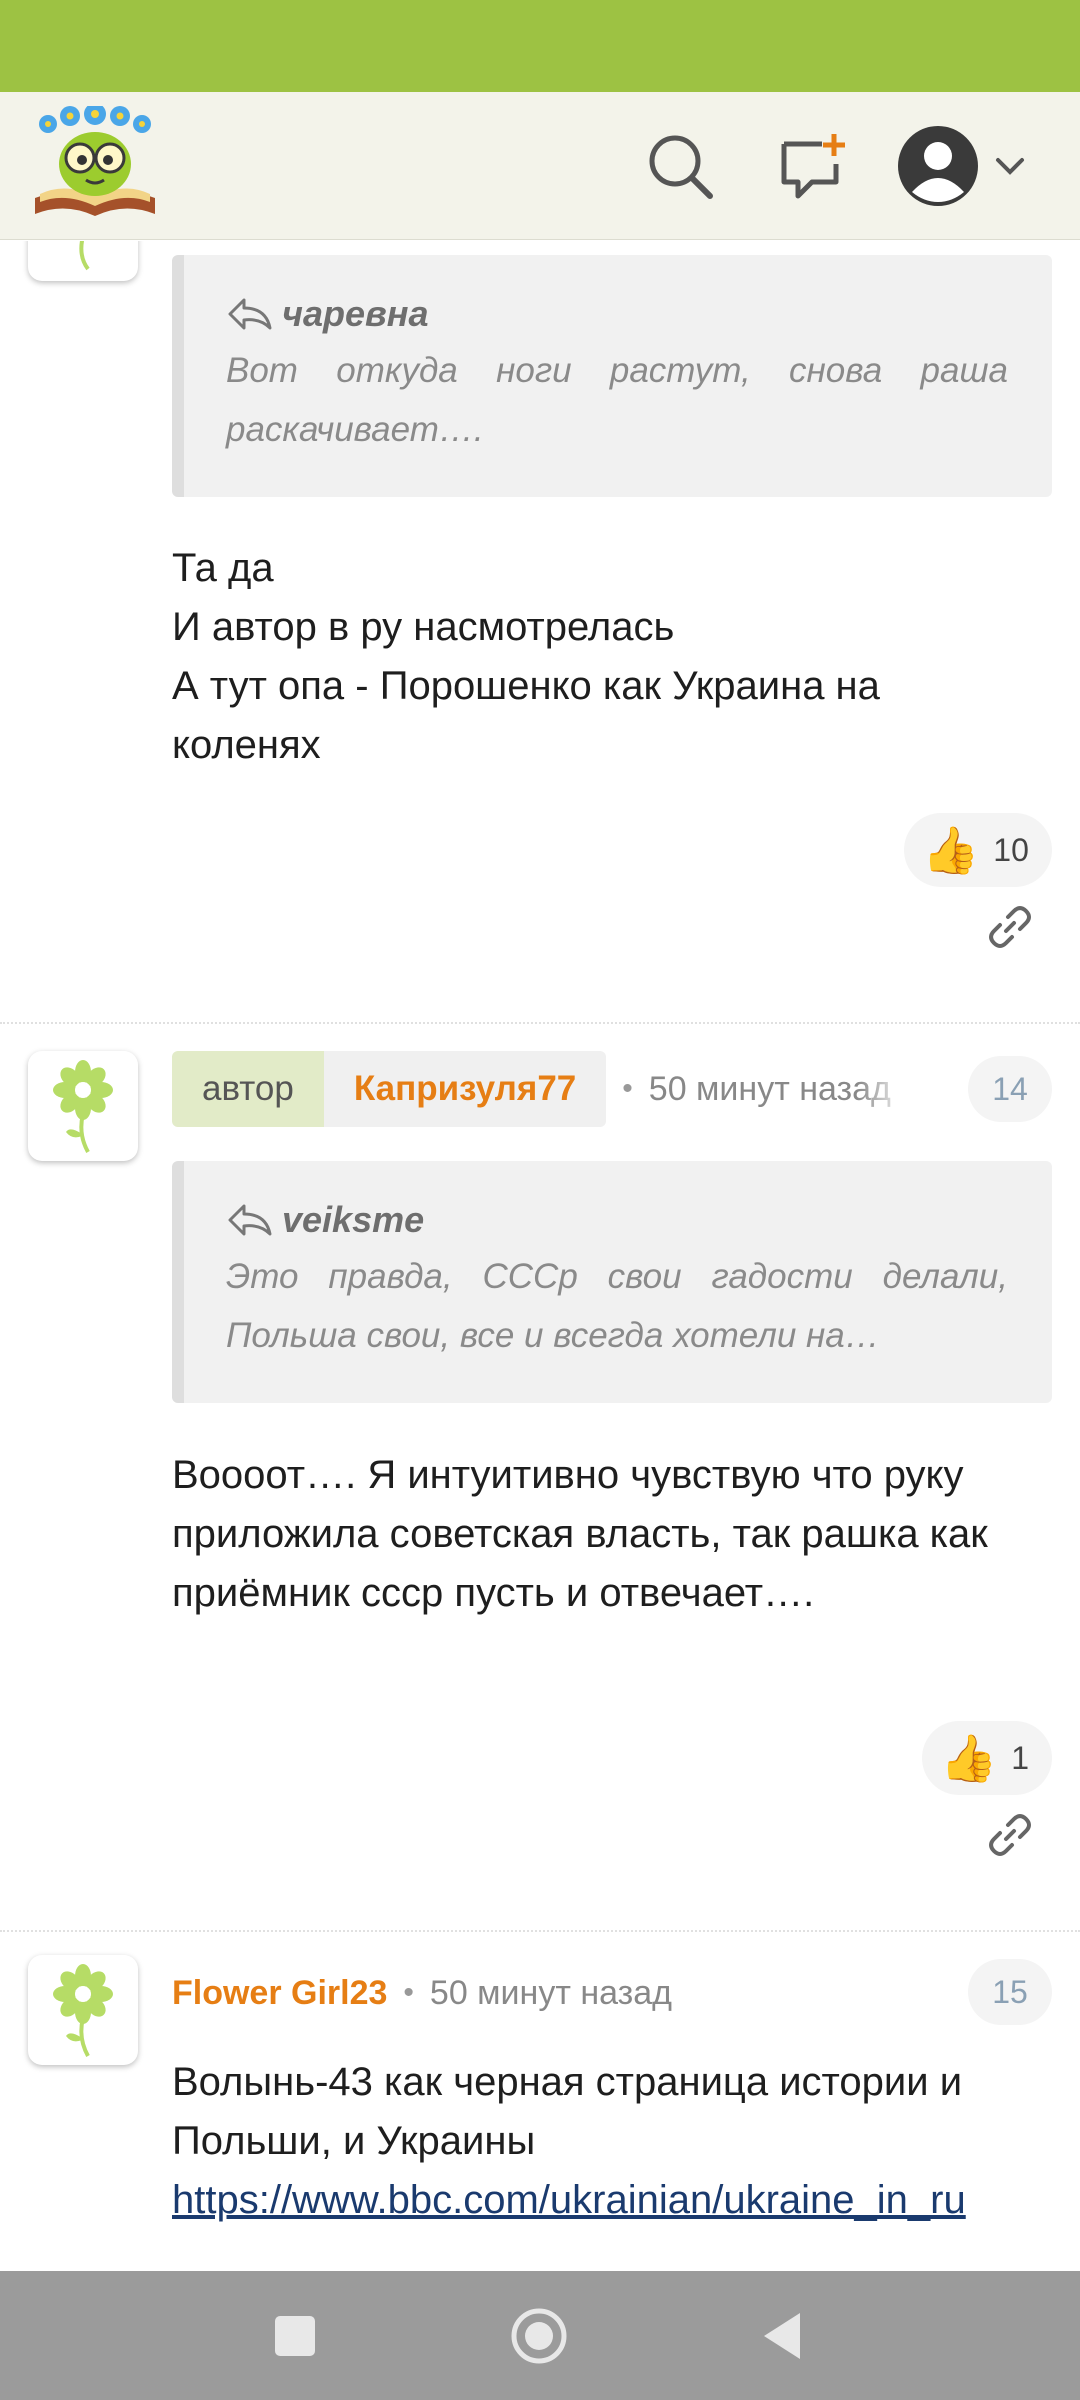 This screenshot has width=1080, height=2400. I want to click on like-button: 👍 10, so click(978, 850).